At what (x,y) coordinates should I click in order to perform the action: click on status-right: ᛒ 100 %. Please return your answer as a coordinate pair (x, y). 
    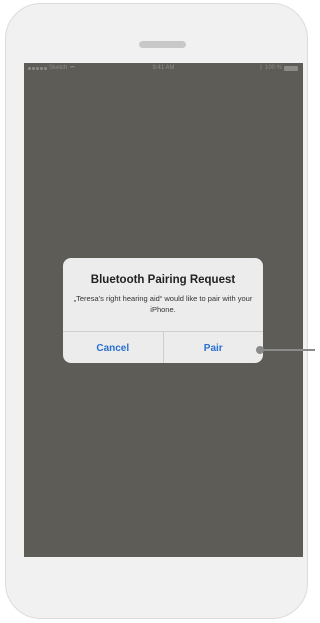
    Looking at the image, I should click on (278, 68).